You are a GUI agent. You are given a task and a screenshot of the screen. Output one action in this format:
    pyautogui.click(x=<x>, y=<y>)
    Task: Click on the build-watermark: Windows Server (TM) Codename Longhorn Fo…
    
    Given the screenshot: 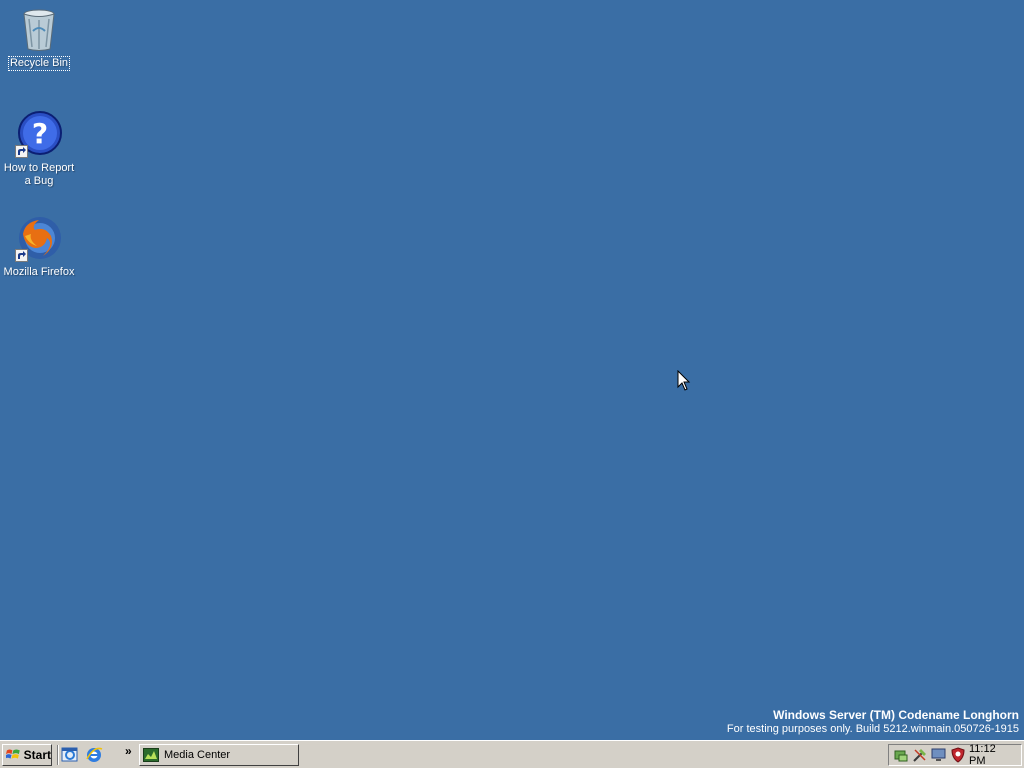 What is the action you would take?
    pyautogui.click(x=873, y=722)
    